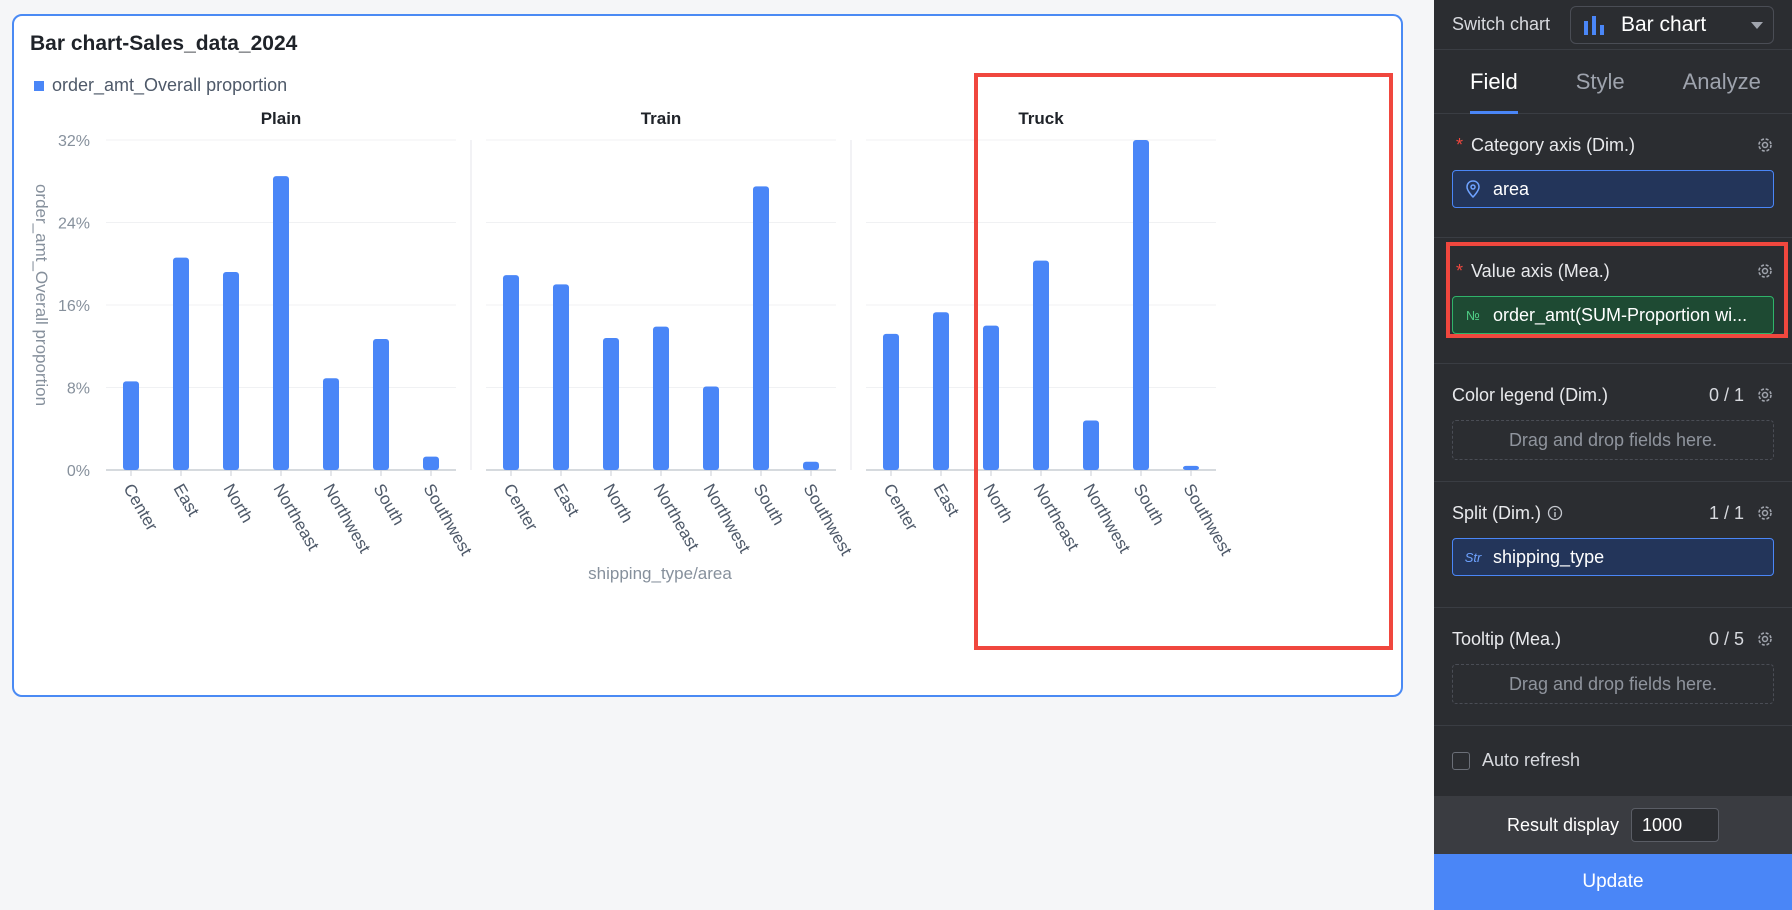 The width and height of the screenshot is (1792, 910). What do you see at coordinates (1041, 365) in the screenshot?
I see `bar-truck-northeast` at bounding box center [1041, 365].